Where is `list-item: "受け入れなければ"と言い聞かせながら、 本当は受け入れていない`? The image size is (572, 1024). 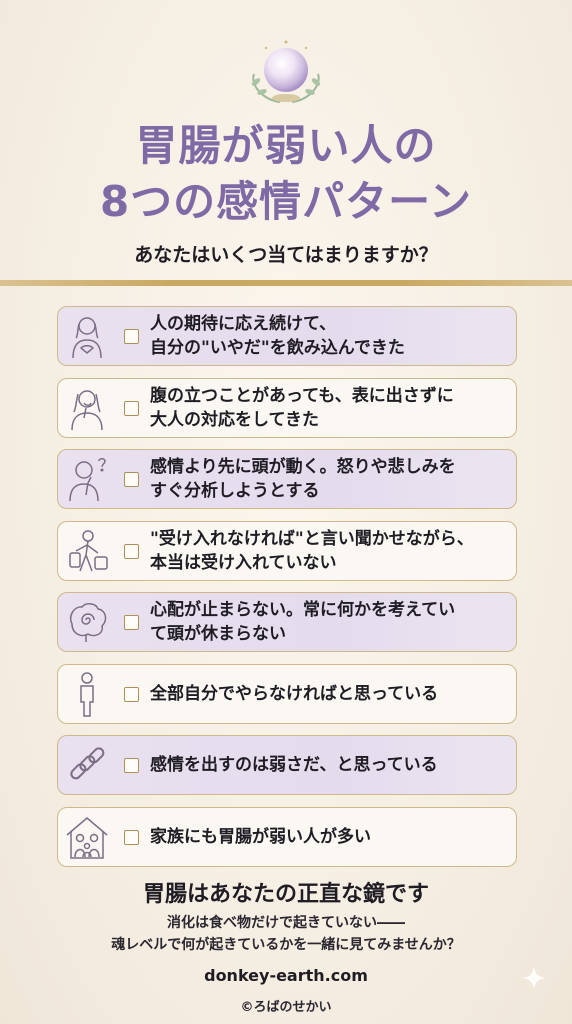
list-item: "受け入れなければ"と言い聞かせながら、 本当は受け入れていない is located at coordinates (287, 550).